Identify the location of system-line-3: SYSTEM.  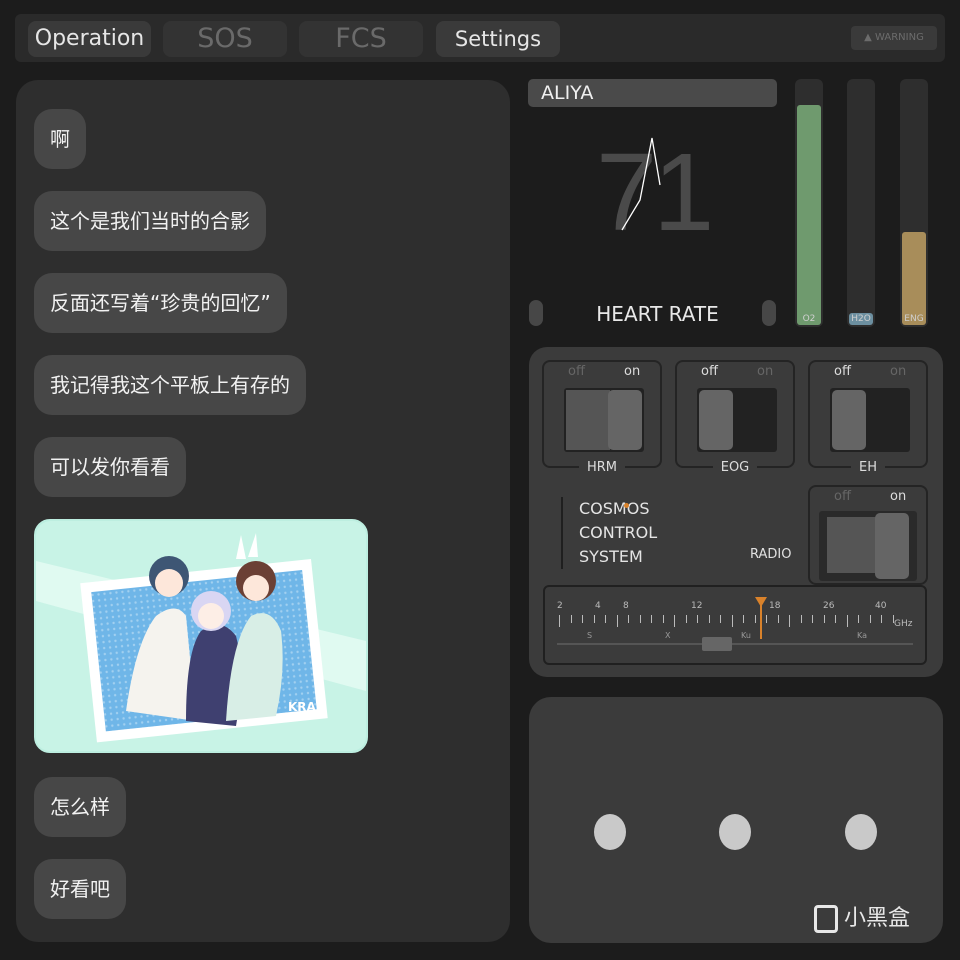
(611, 556).